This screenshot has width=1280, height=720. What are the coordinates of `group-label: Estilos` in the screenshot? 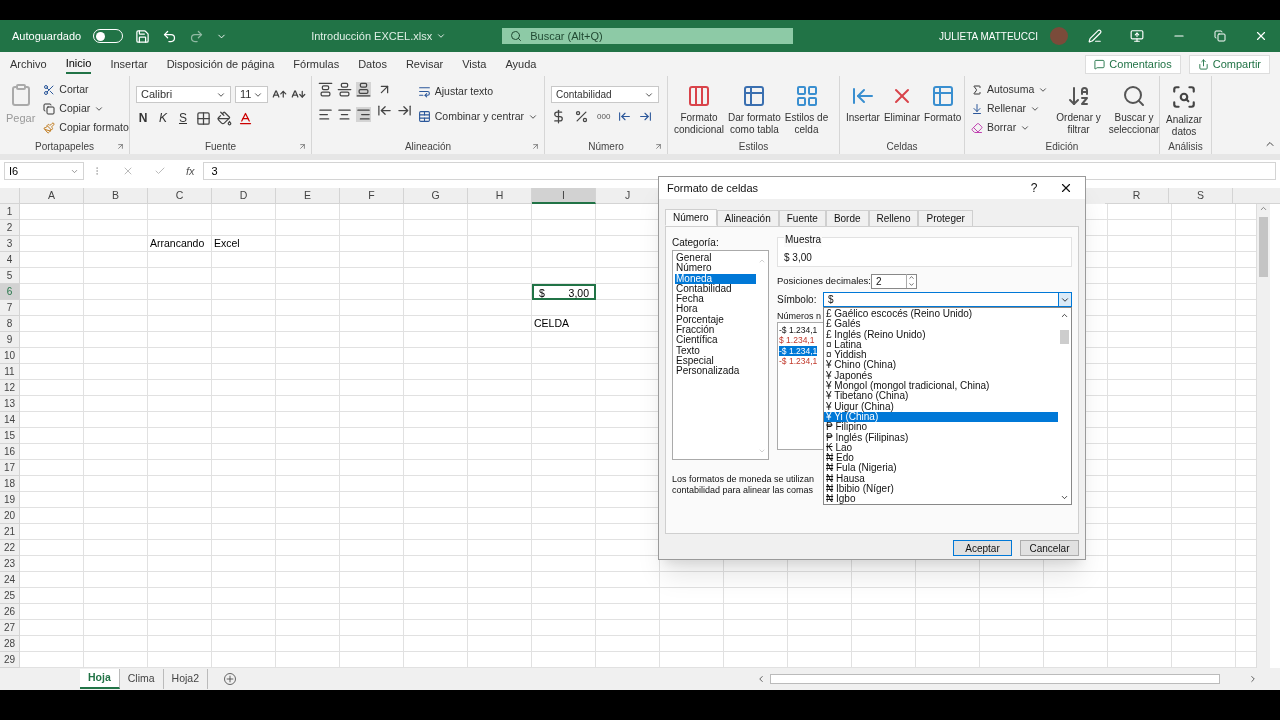 It's located at (753, 146).